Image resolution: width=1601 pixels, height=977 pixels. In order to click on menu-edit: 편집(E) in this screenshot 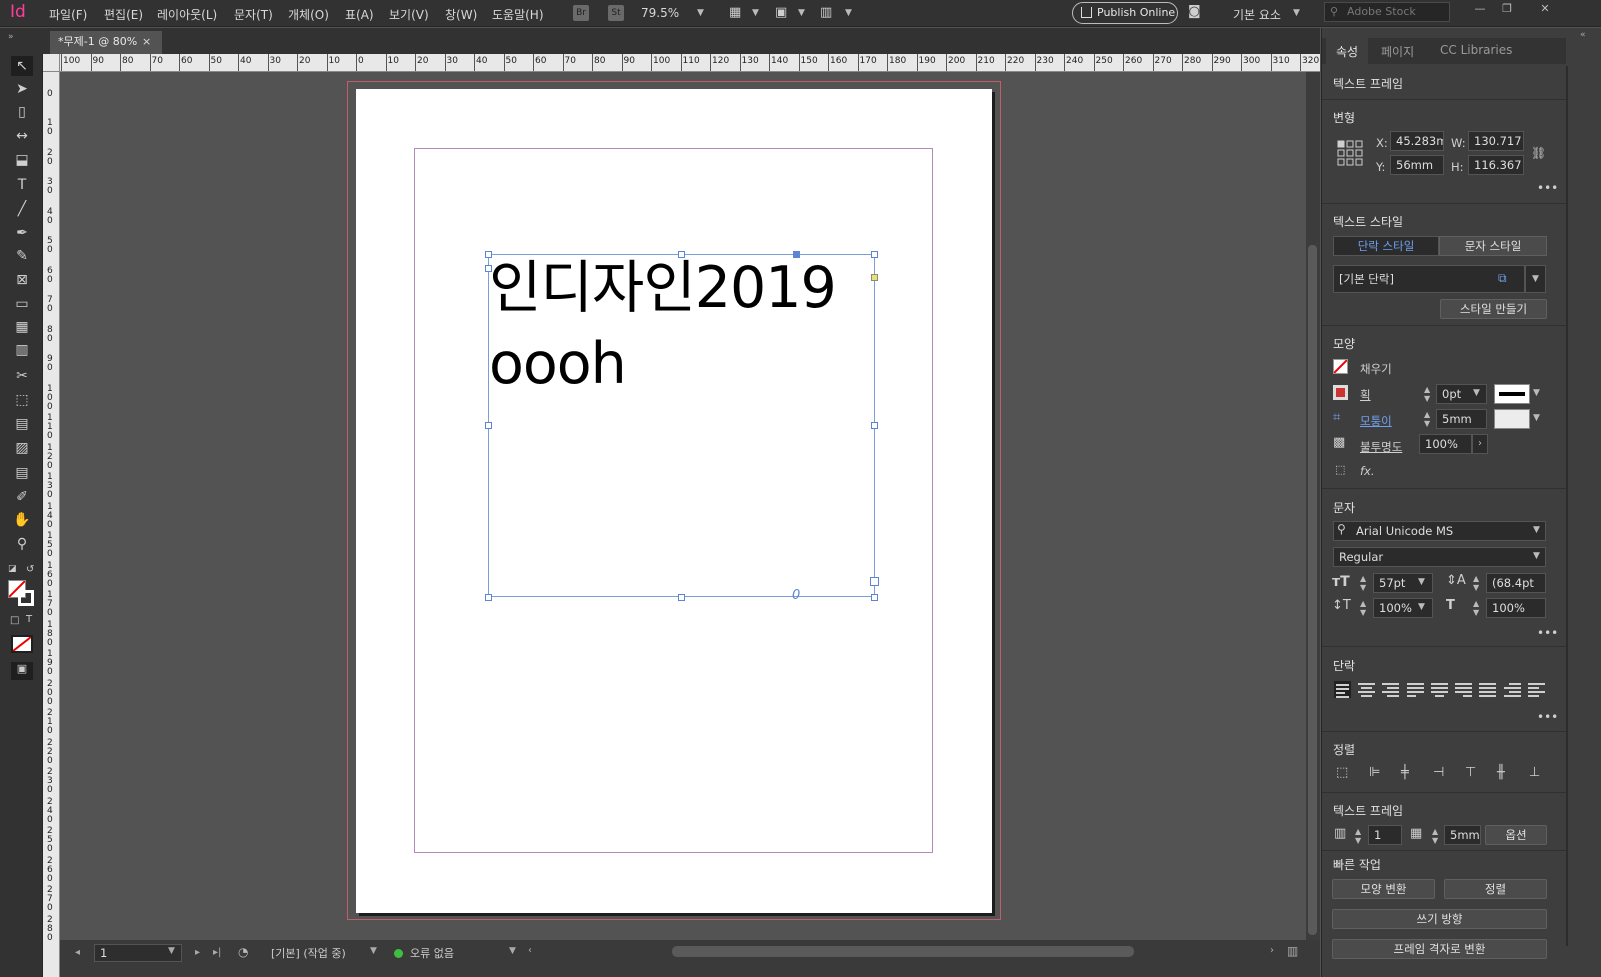, I will do `click(123, 14)`.